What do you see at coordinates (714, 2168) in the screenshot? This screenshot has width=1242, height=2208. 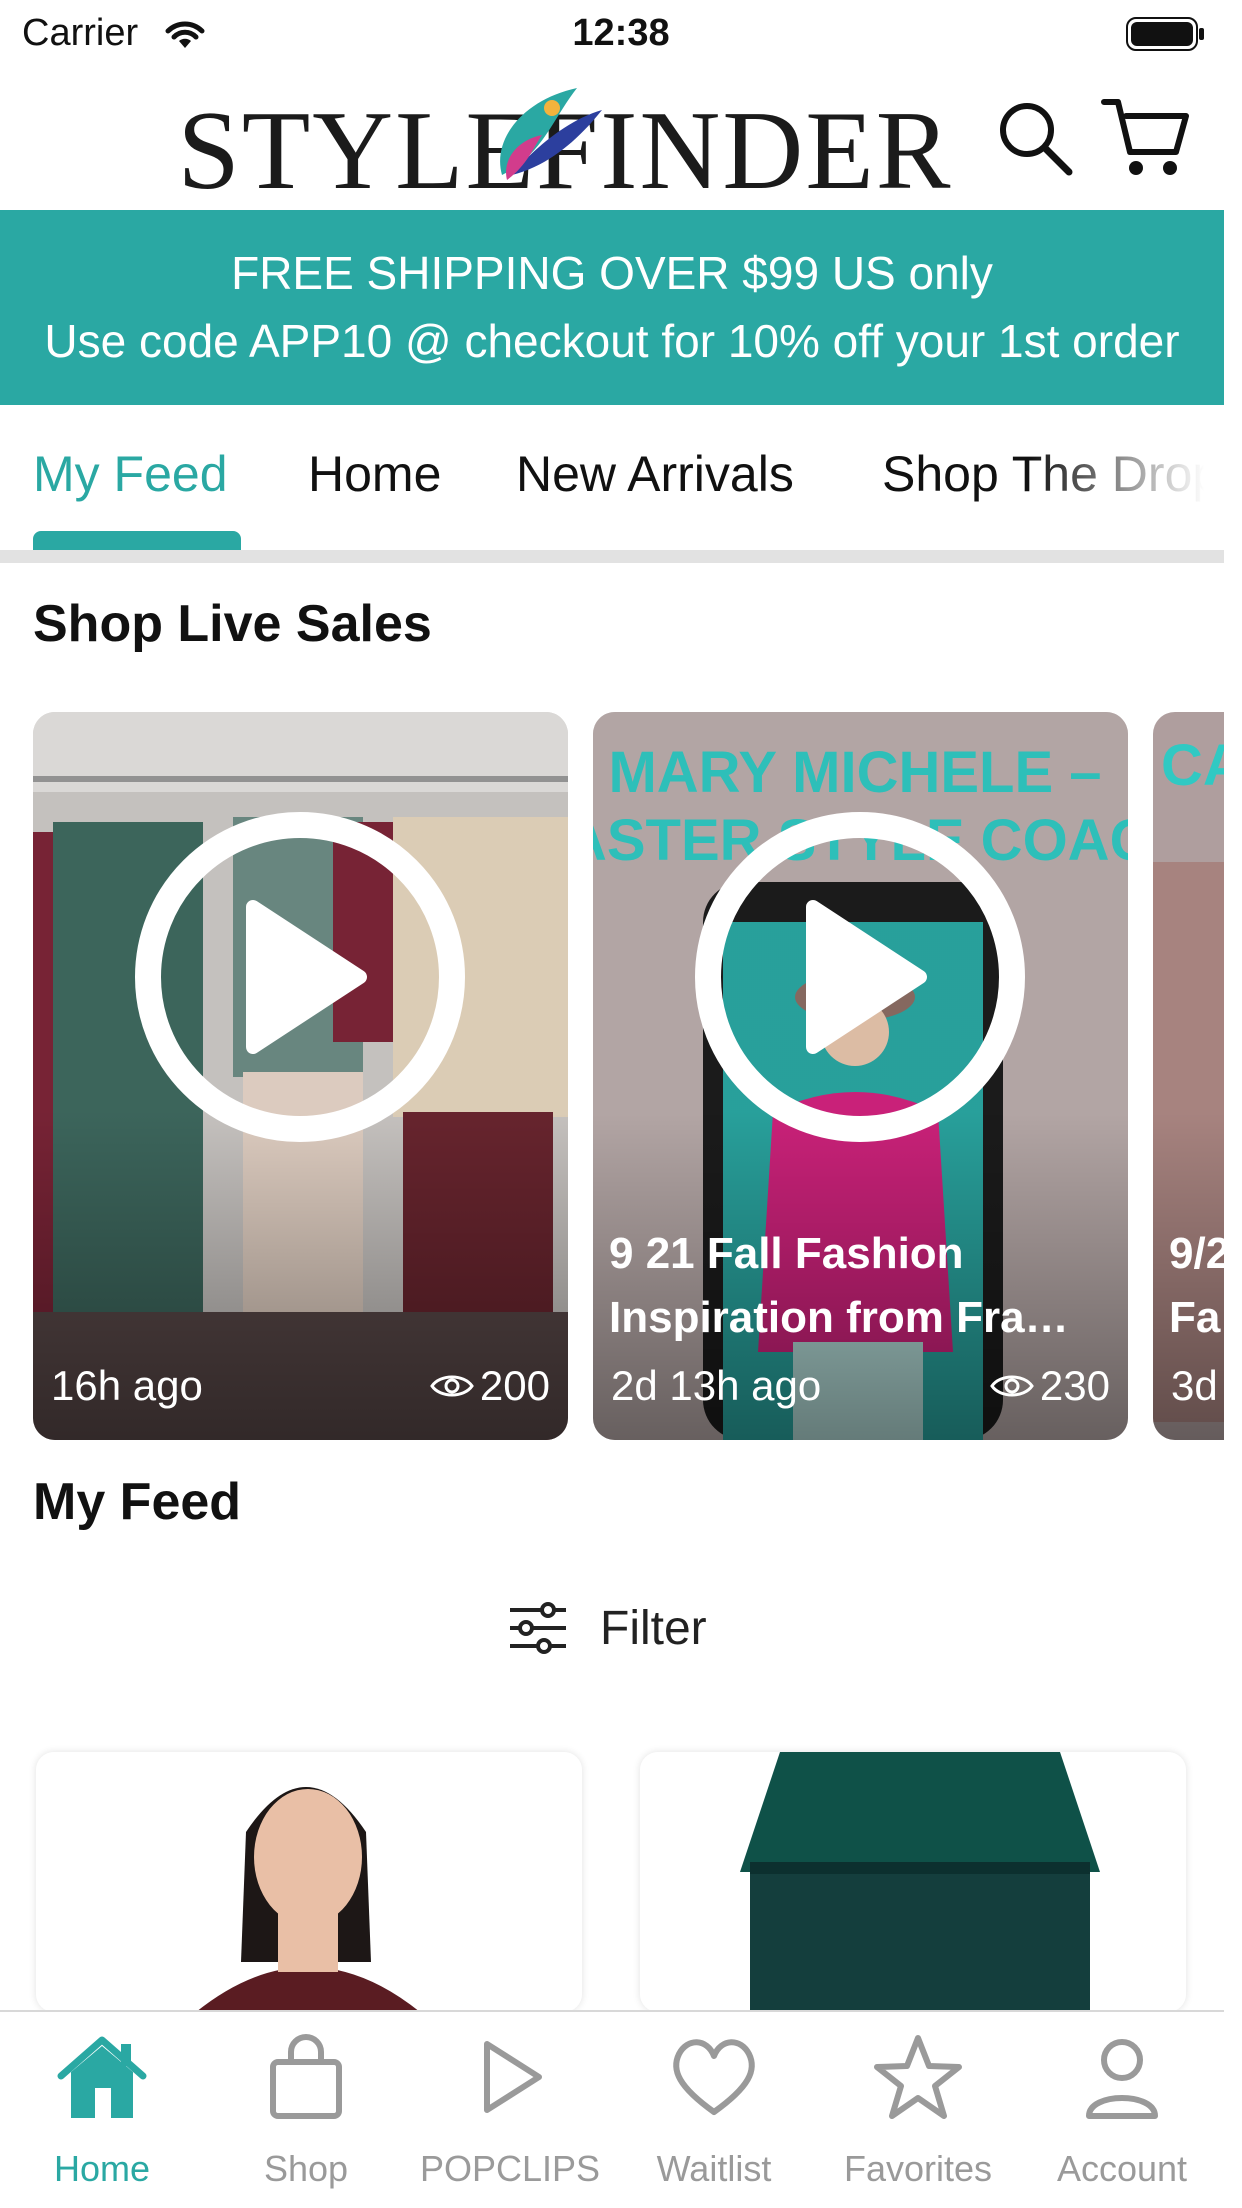 I see `nav-label: Waitlist` at bounding box center [714, 2168].